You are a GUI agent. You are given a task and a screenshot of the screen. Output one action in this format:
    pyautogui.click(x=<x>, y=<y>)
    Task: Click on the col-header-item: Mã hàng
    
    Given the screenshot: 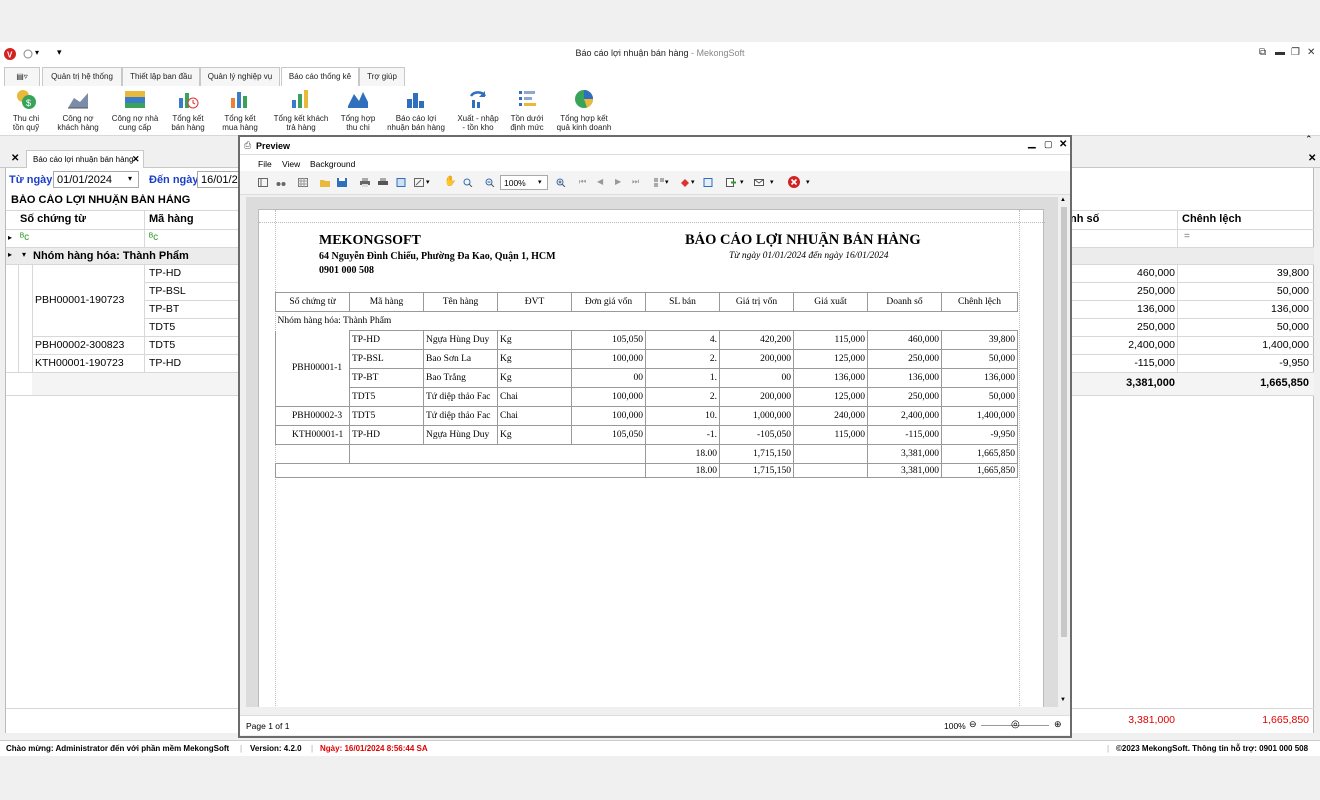 What is the action you would take?
    pyautogui.click(x=171, y=219)
    